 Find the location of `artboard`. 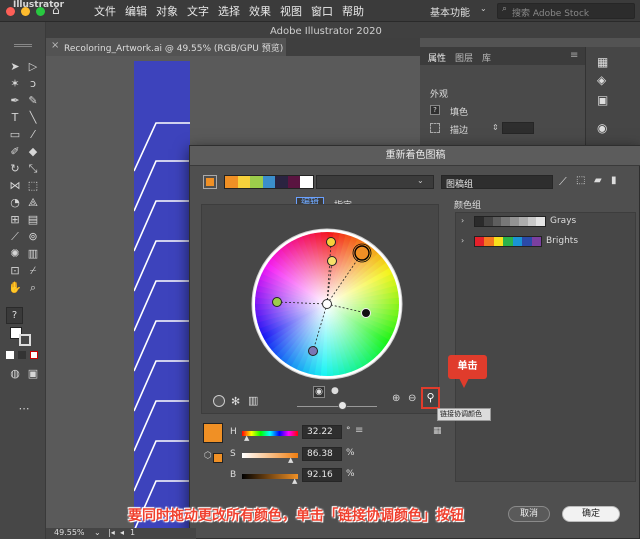

artboard is located at coordinates (161, 300).